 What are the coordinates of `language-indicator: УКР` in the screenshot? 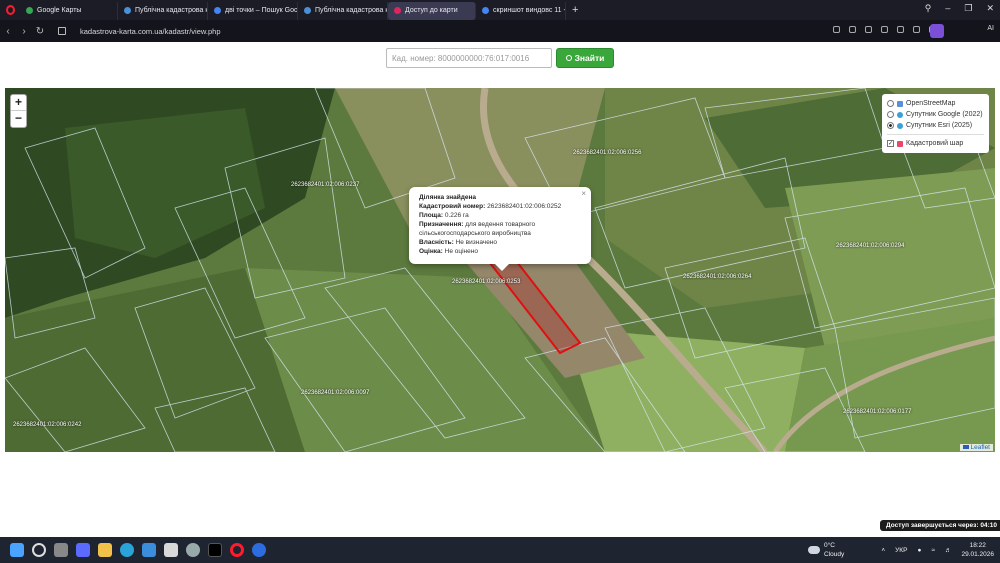 It's located at (901, 550).